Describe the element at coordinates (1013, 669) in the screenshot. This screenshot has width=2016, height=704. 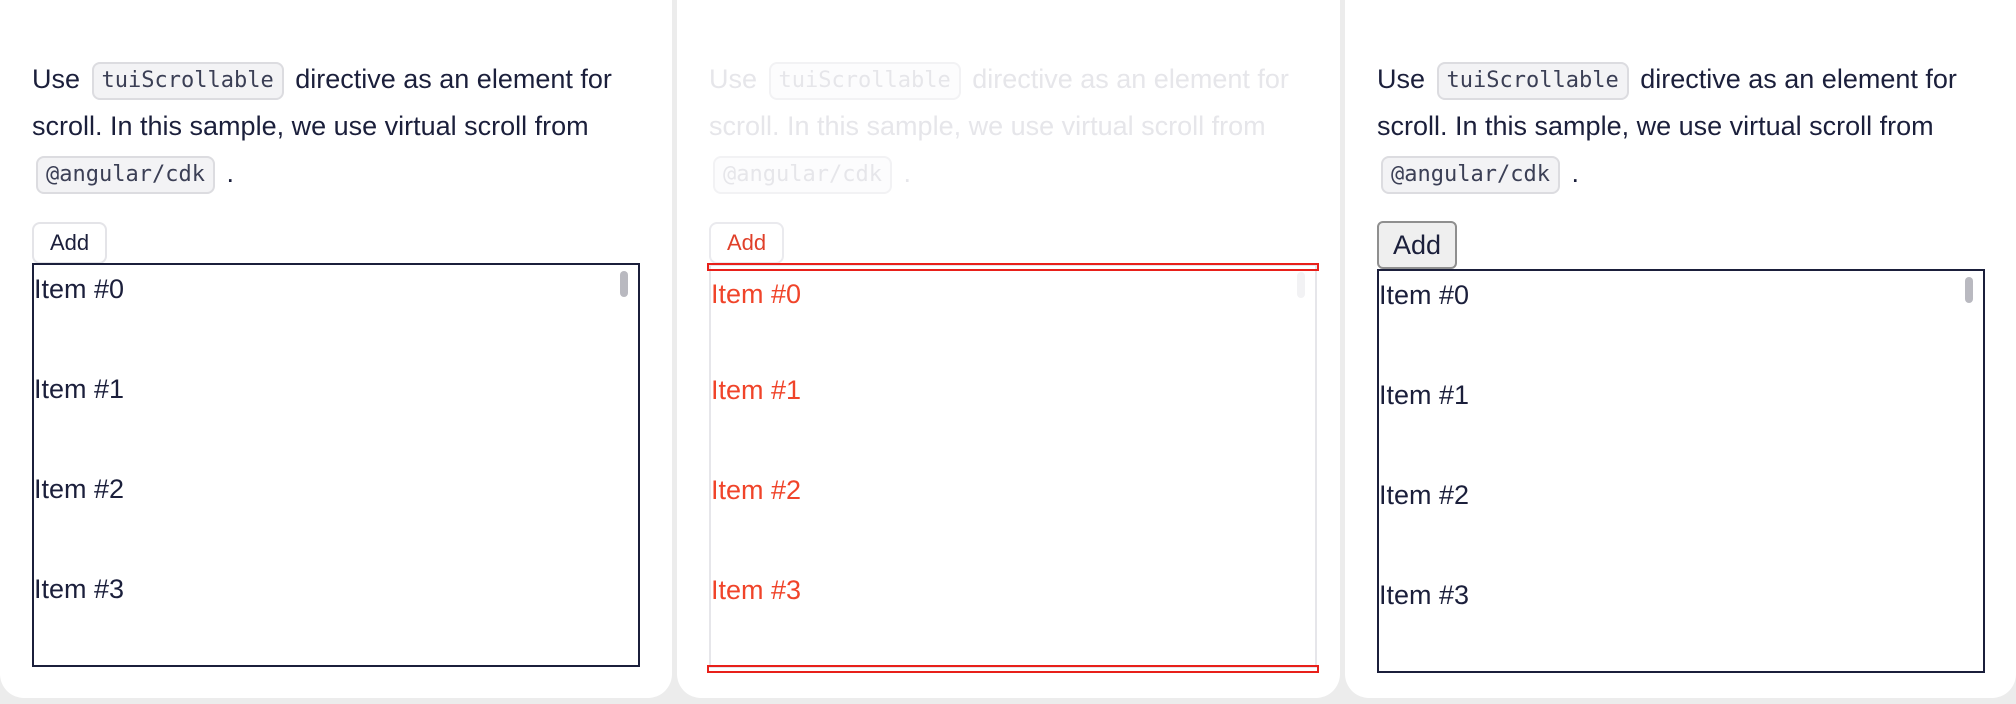
I see `diff-highlight-bottom` at that location.